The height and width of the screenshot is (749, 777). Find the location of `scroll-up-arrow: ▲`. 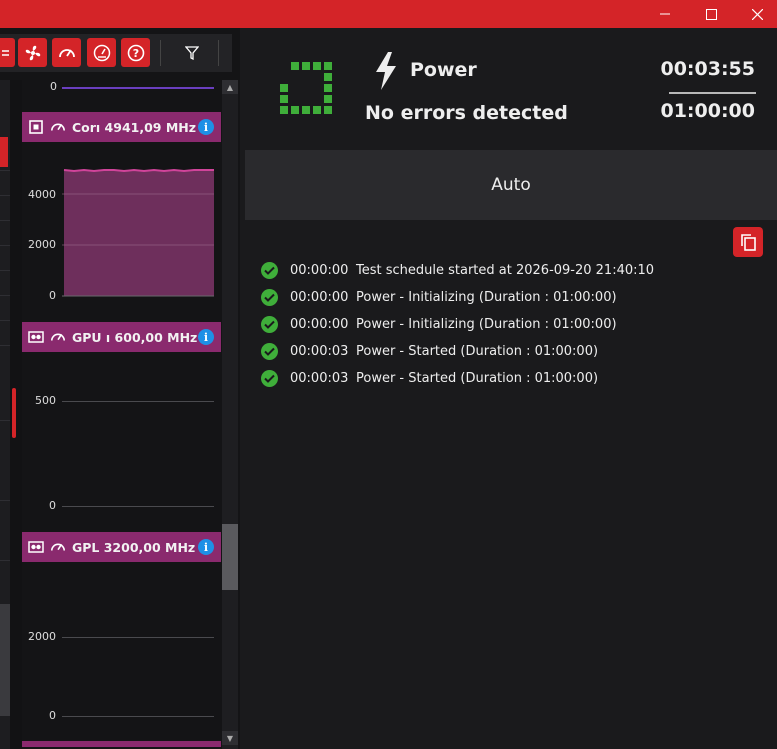

scroll-up-arrow: ▲ is located at coordinates (230, 87).